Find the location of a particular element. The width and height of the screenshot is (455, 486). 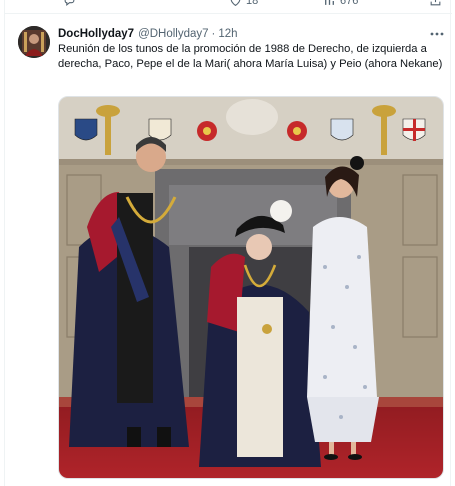

views-action: 676 is located at coordinates (340, 3).